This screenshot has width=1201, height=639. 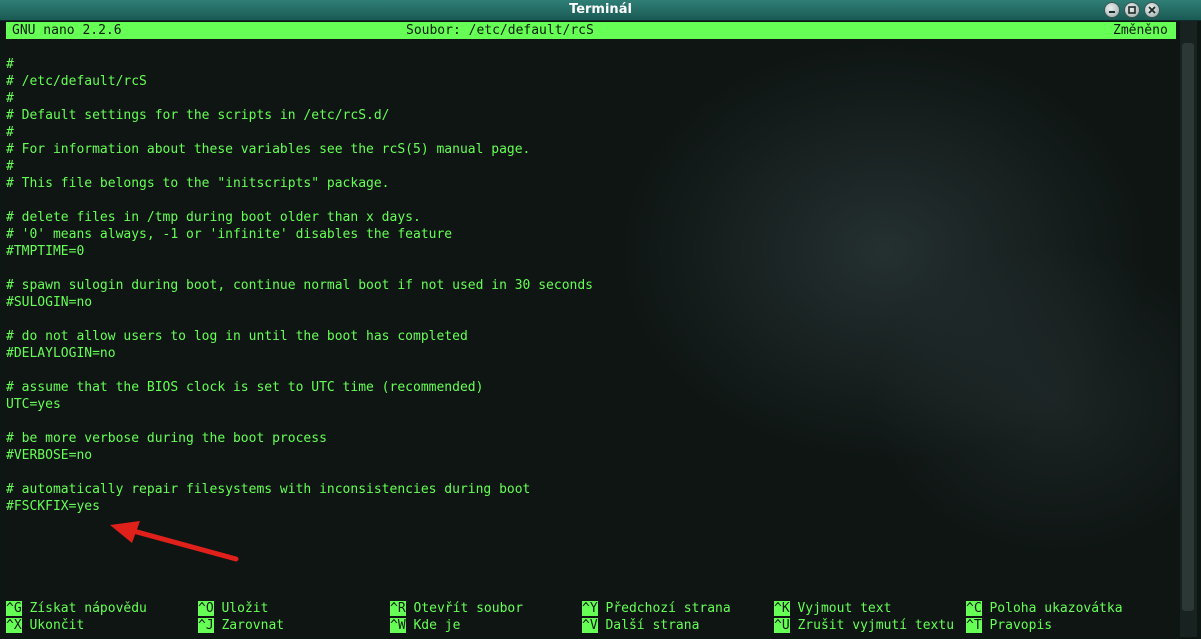 What do you see at coordinates (398, 625) in the screenshot?
I see `shortcut-key: ^W` at bounding box center [398, 625].